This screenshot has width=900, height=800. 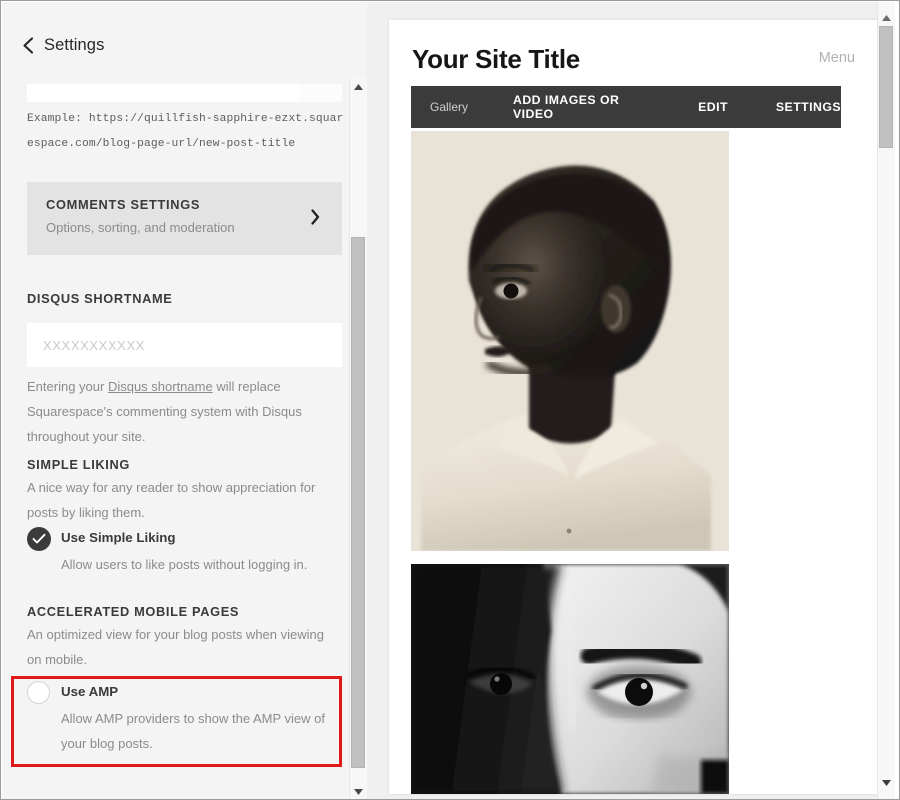 I want to click on radio-unchecked-icon, so click(x=38, y=692).